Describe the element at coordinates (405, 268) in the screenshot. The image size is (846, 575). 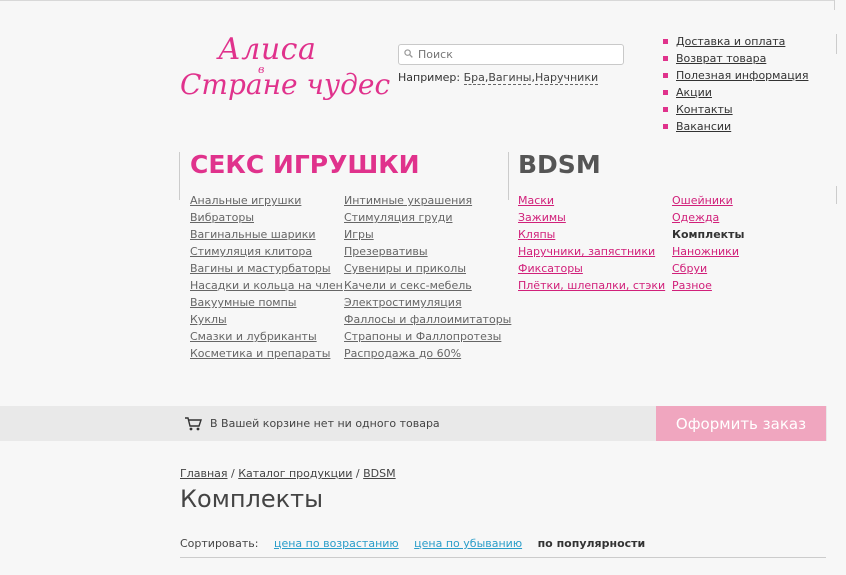
I see `category-link: Сувениры и приколы` at that location.